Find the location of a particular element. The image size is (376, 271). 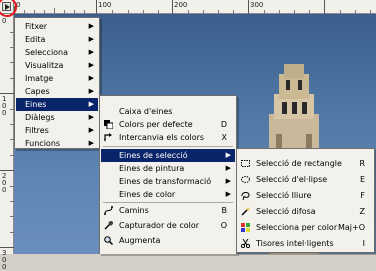

menu-item-intelligent-scissors: Tisores intel·ligents I is located at coordinates (305, 243).